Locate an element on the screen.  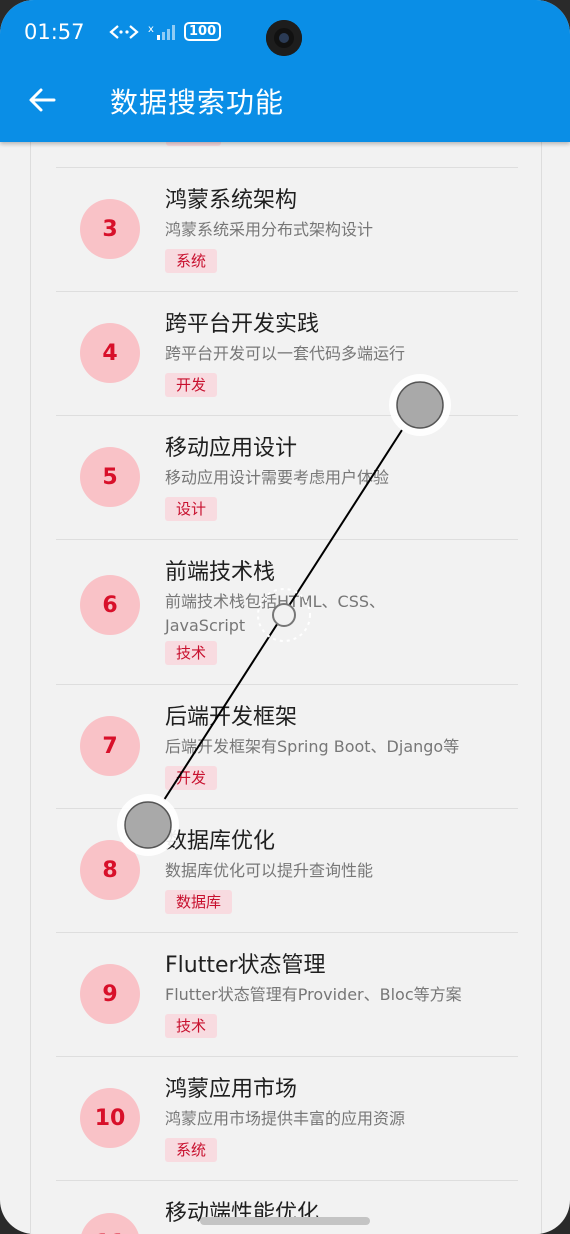
item-number-badge: 9 is located at coordinates (110, 994).